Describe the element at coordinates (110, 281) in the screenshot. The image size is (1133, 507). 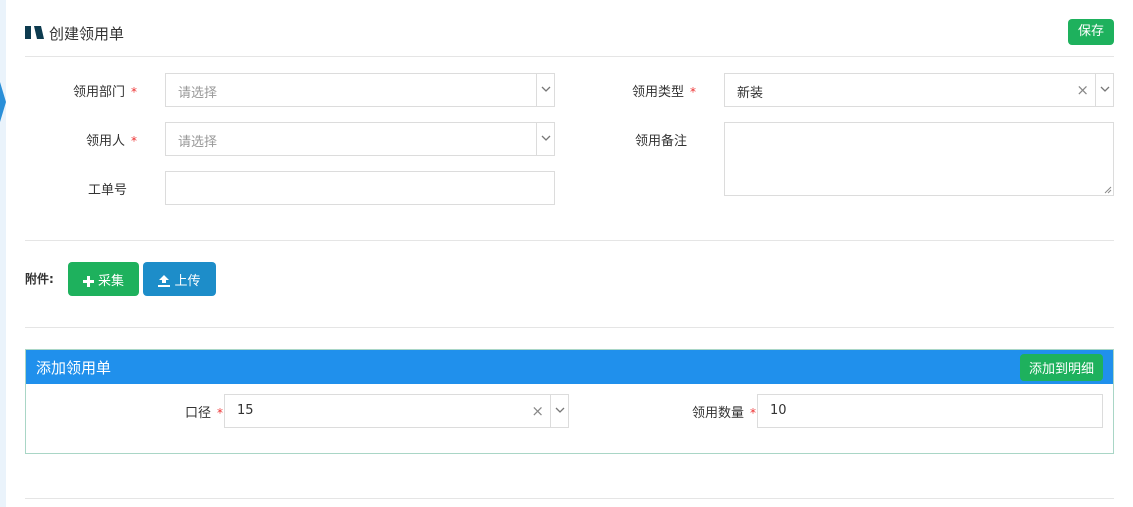
I see `collect-button-label: 采集` at that location.